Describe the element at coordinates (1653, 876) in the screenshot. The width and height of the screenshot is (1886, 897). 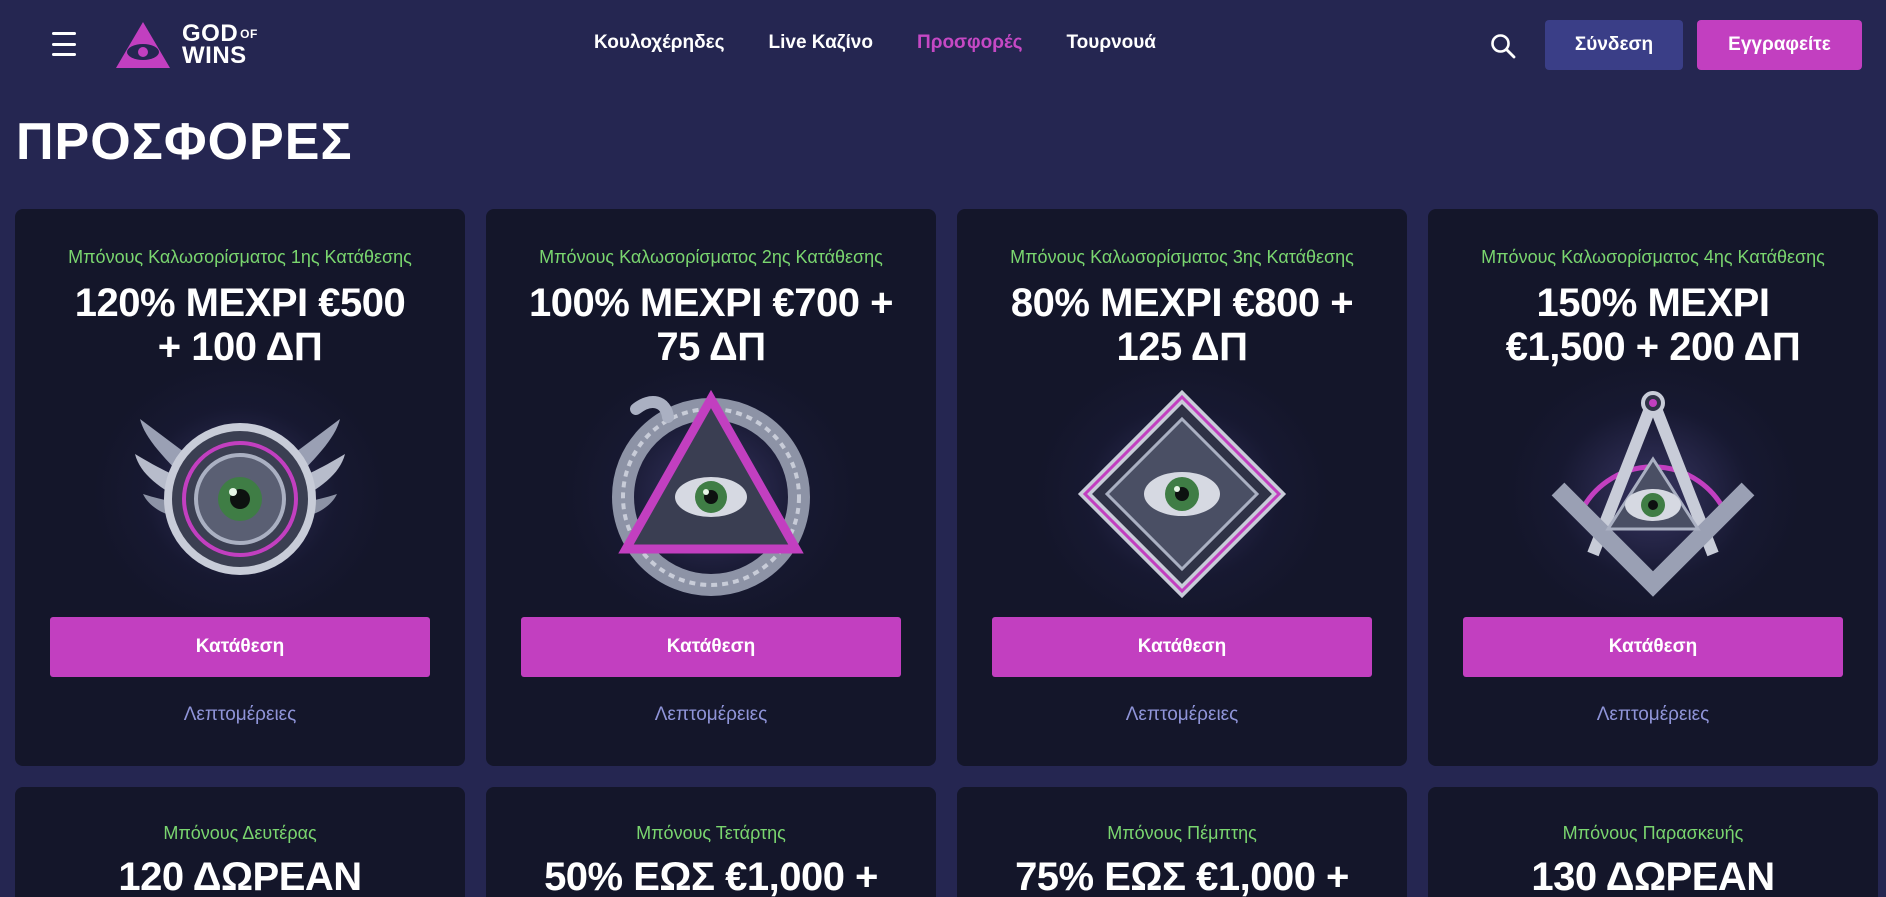
I see `offer-headline: 130 ΔΩΡΕΑΝ` at that location.